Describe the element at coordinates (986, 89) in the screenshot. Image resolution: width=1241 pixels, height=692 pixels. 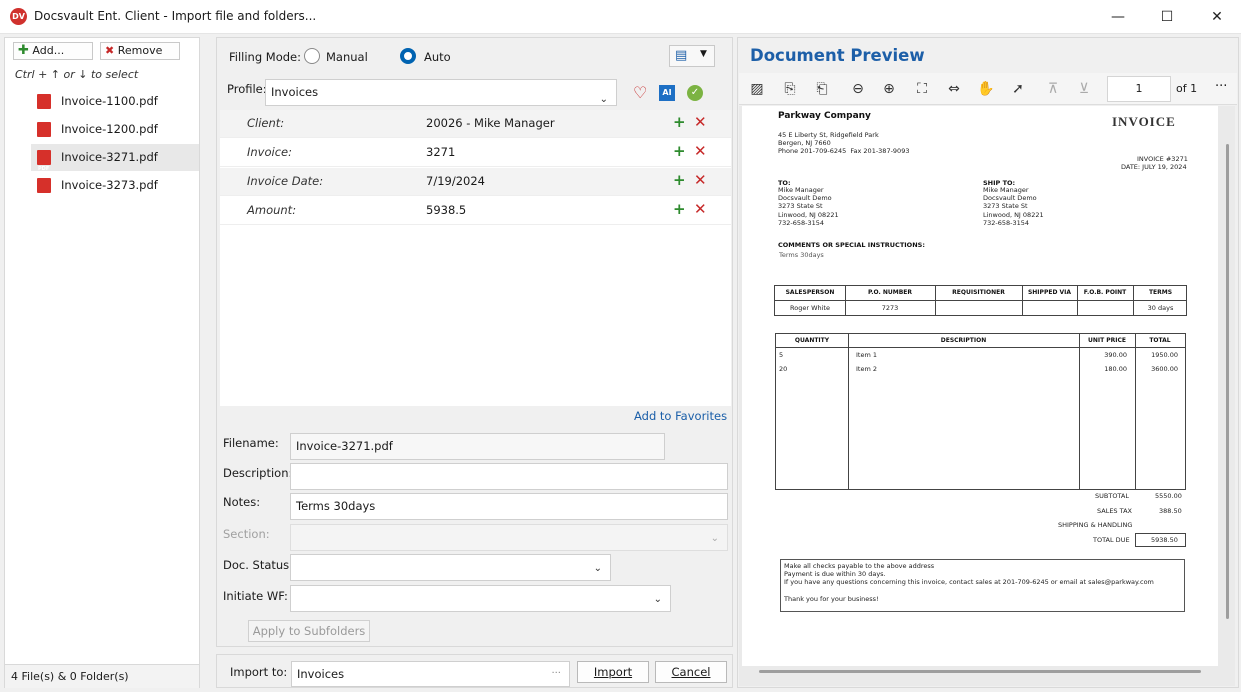
I see `hand-pan-icon: ✋` at that location.